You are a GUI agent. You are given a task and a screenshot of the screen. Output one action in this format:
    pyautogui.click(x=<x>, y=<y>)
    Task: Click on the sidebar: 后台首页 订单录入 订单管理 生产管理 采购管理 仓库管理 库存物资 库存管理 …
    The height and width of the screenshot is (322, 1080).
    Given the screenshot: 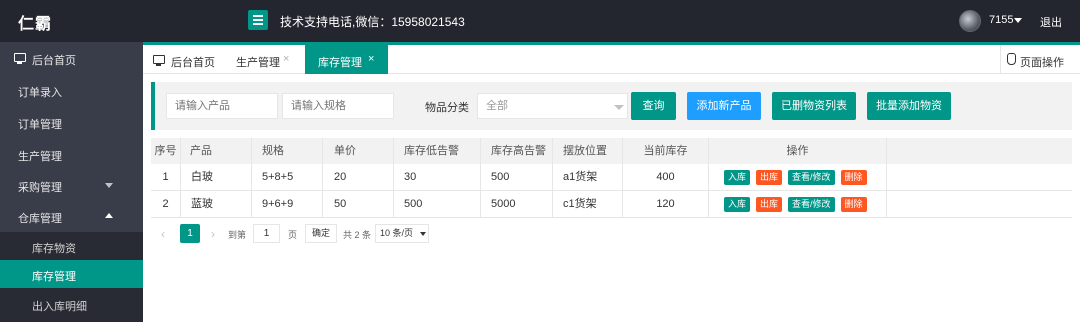 What is the action you would take?
    pyautogui.click(x=71, y=182)
    